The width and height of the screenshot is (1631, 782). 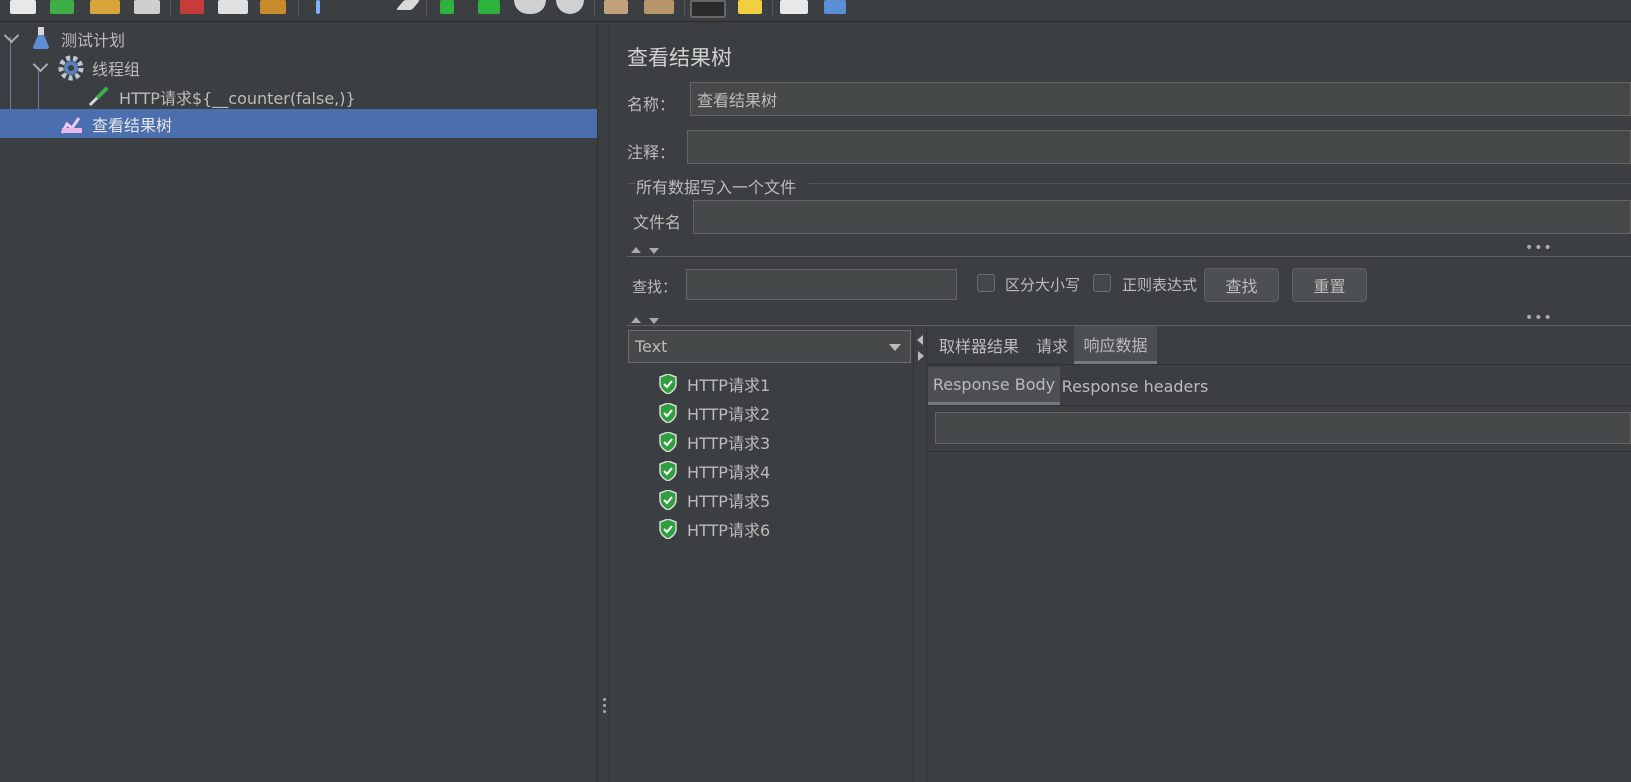 I want to click on tab-sampler-result: 取样器结果, so click(x=979, y=345).